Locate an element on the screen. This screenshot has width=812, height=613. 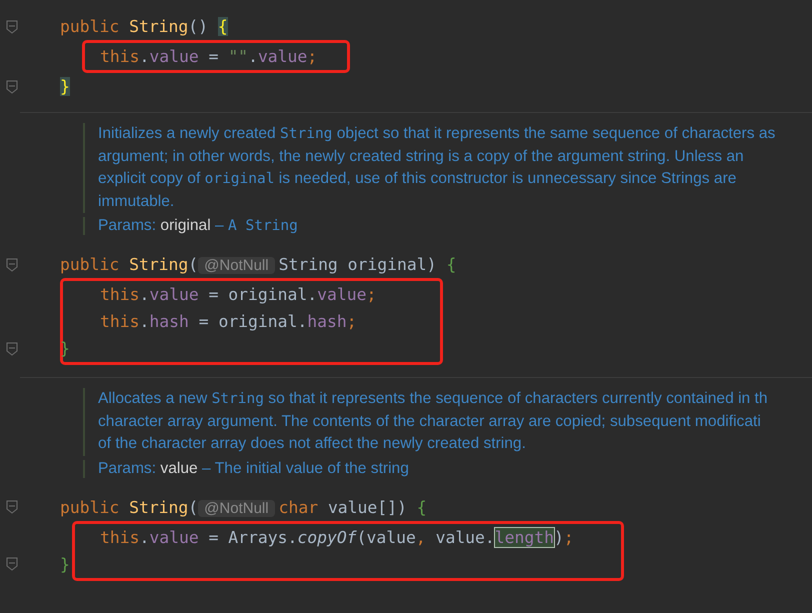
code-line: } is located at coordinates (65, 564).